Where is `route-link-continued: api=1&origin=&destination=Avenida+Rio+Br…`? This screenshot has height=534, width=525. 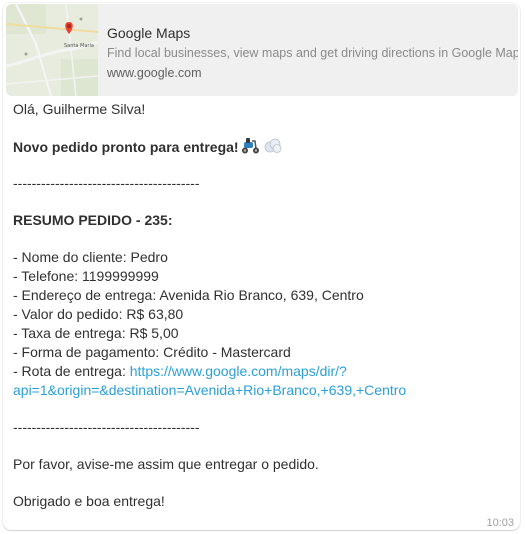 route-link-continued: api=1&origin=&destination=Avenida+Rio+Br… is located at coordinates (209, 390).